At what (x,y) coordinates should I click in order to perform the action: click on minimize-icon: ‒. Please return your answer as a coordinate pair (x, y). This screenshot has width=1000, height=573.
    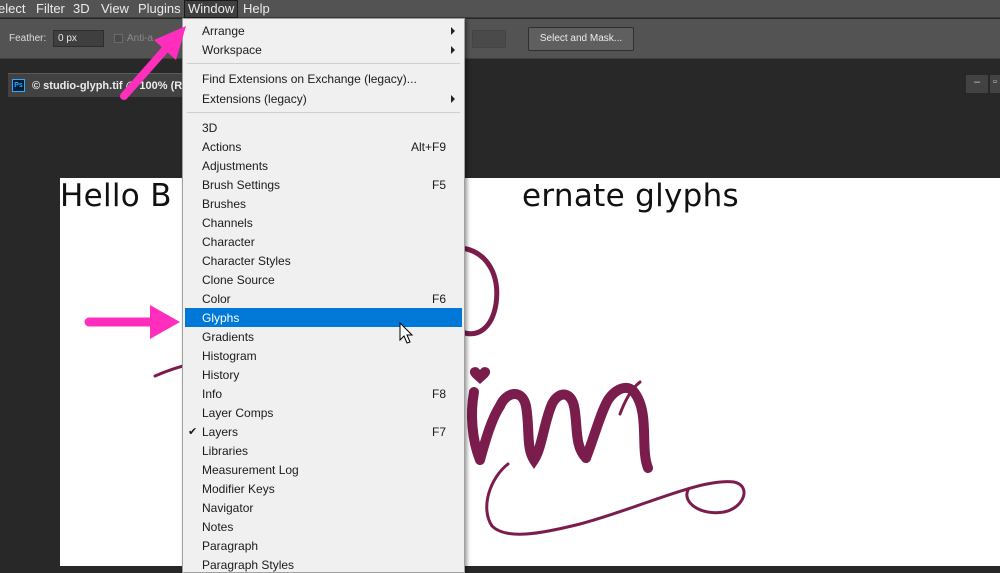
    Looking at the image, I should click on (977, 84).